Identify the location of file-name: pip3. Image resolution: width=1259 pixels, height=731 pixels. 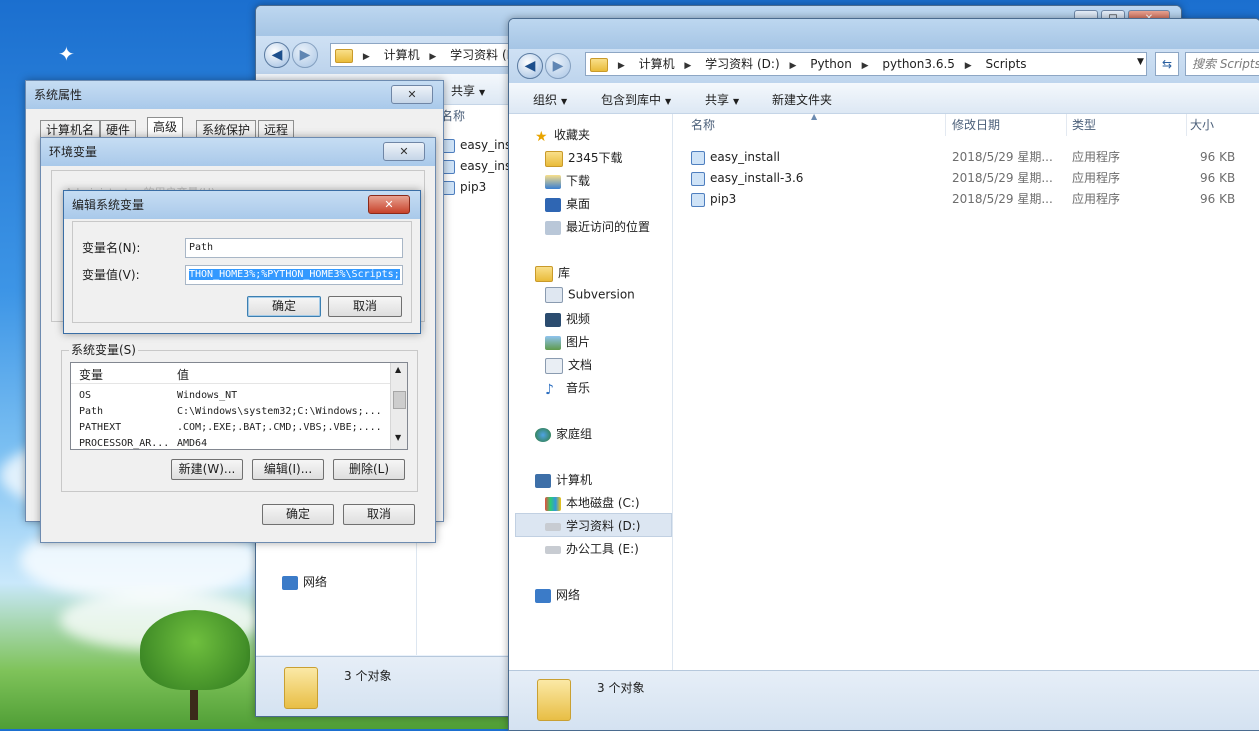
(723, 199).